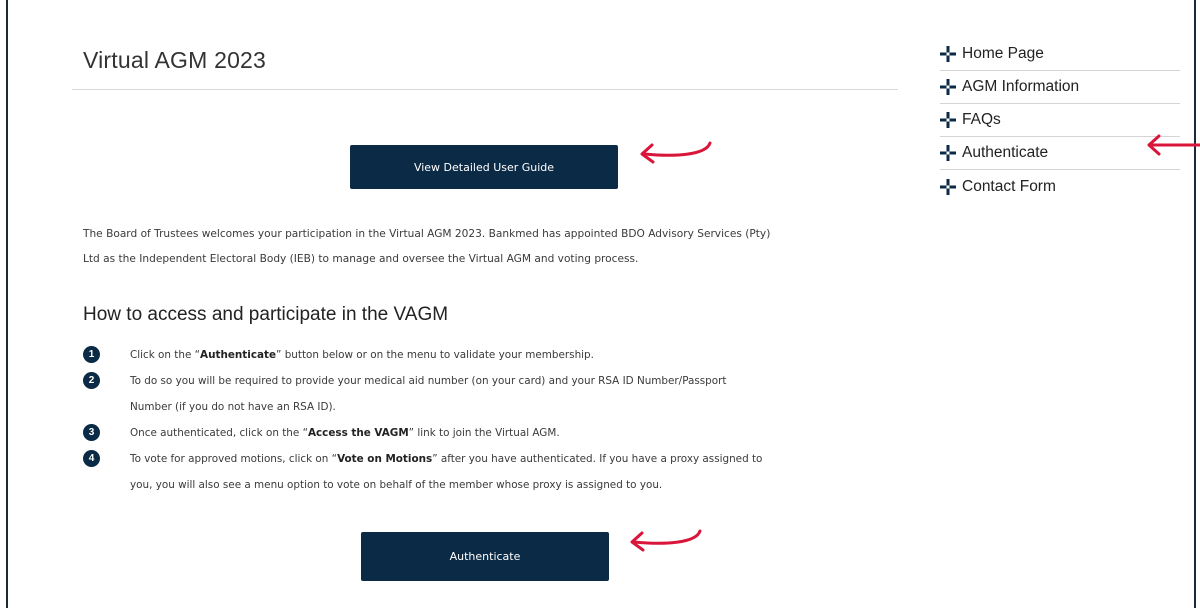 This screenshot has width=1200, height=608. I want to click on step-number-badge: 3, so click(91, 432).